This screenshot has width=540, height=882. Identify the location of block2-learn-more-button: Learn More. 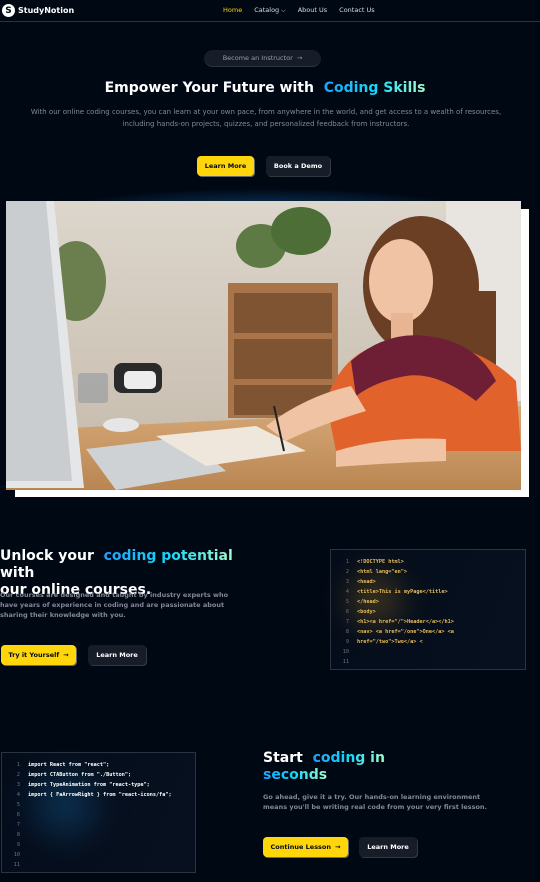
(388, 847).